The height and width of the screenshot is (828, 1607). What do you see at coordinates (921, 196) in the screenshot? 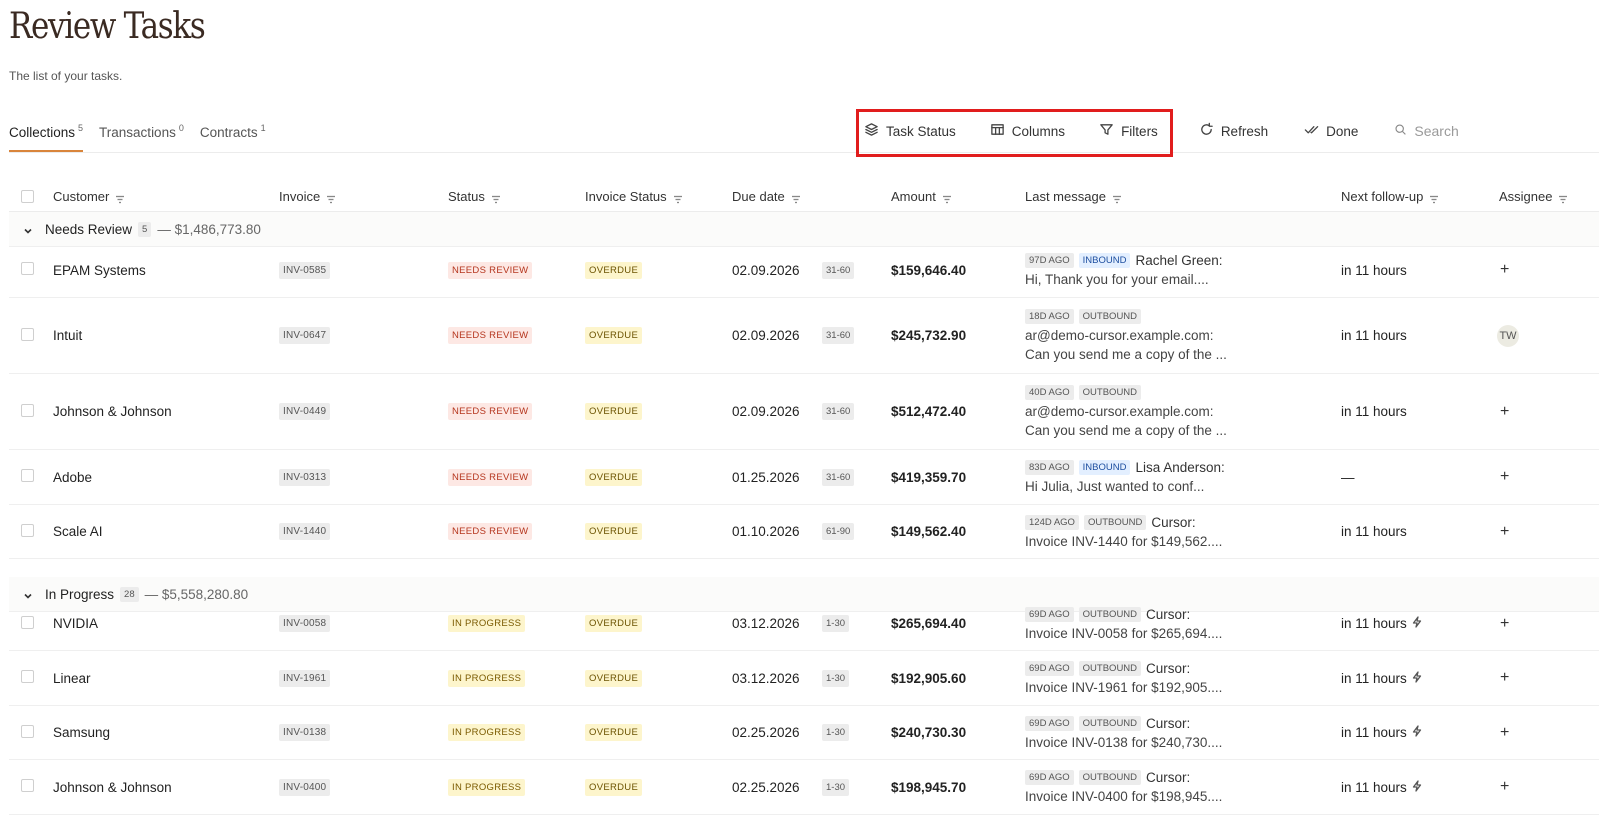
I see `col-amount: Amount` at bounding box center [921, 196].